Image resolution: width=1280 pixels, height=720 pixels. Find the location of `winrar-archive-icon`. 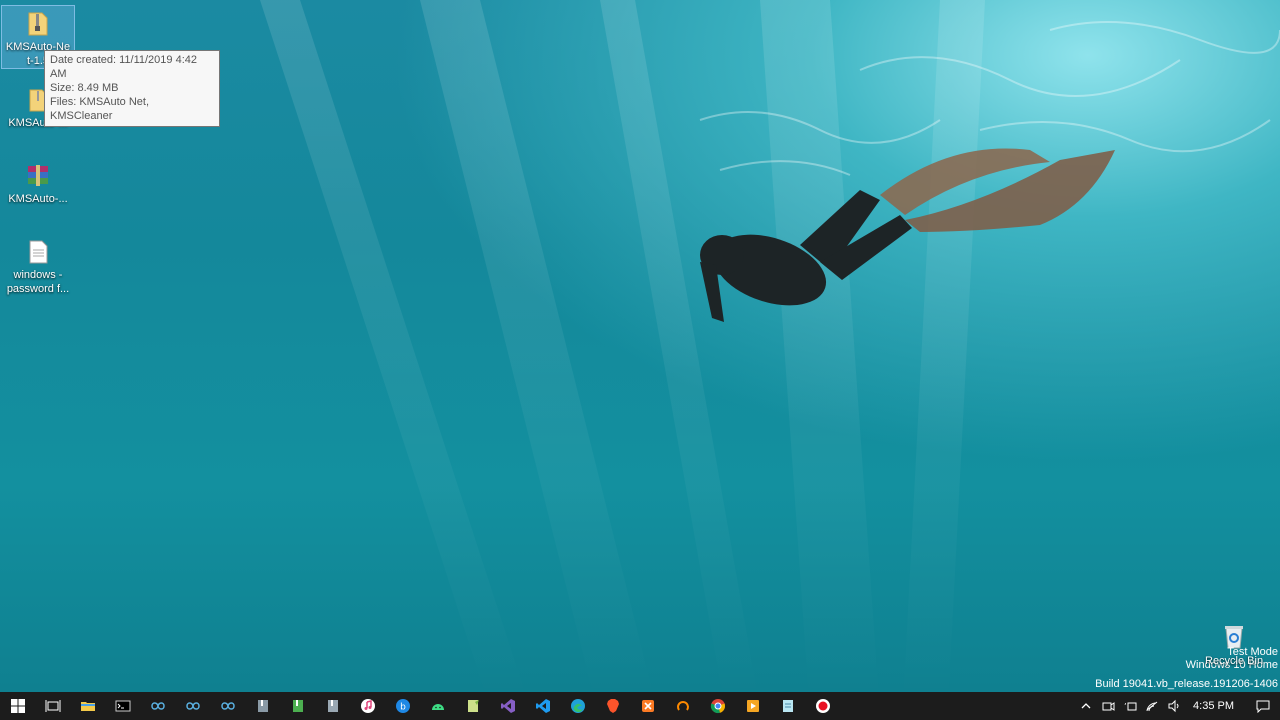

winrar-archive-icon is located at coordinates (38, 175).